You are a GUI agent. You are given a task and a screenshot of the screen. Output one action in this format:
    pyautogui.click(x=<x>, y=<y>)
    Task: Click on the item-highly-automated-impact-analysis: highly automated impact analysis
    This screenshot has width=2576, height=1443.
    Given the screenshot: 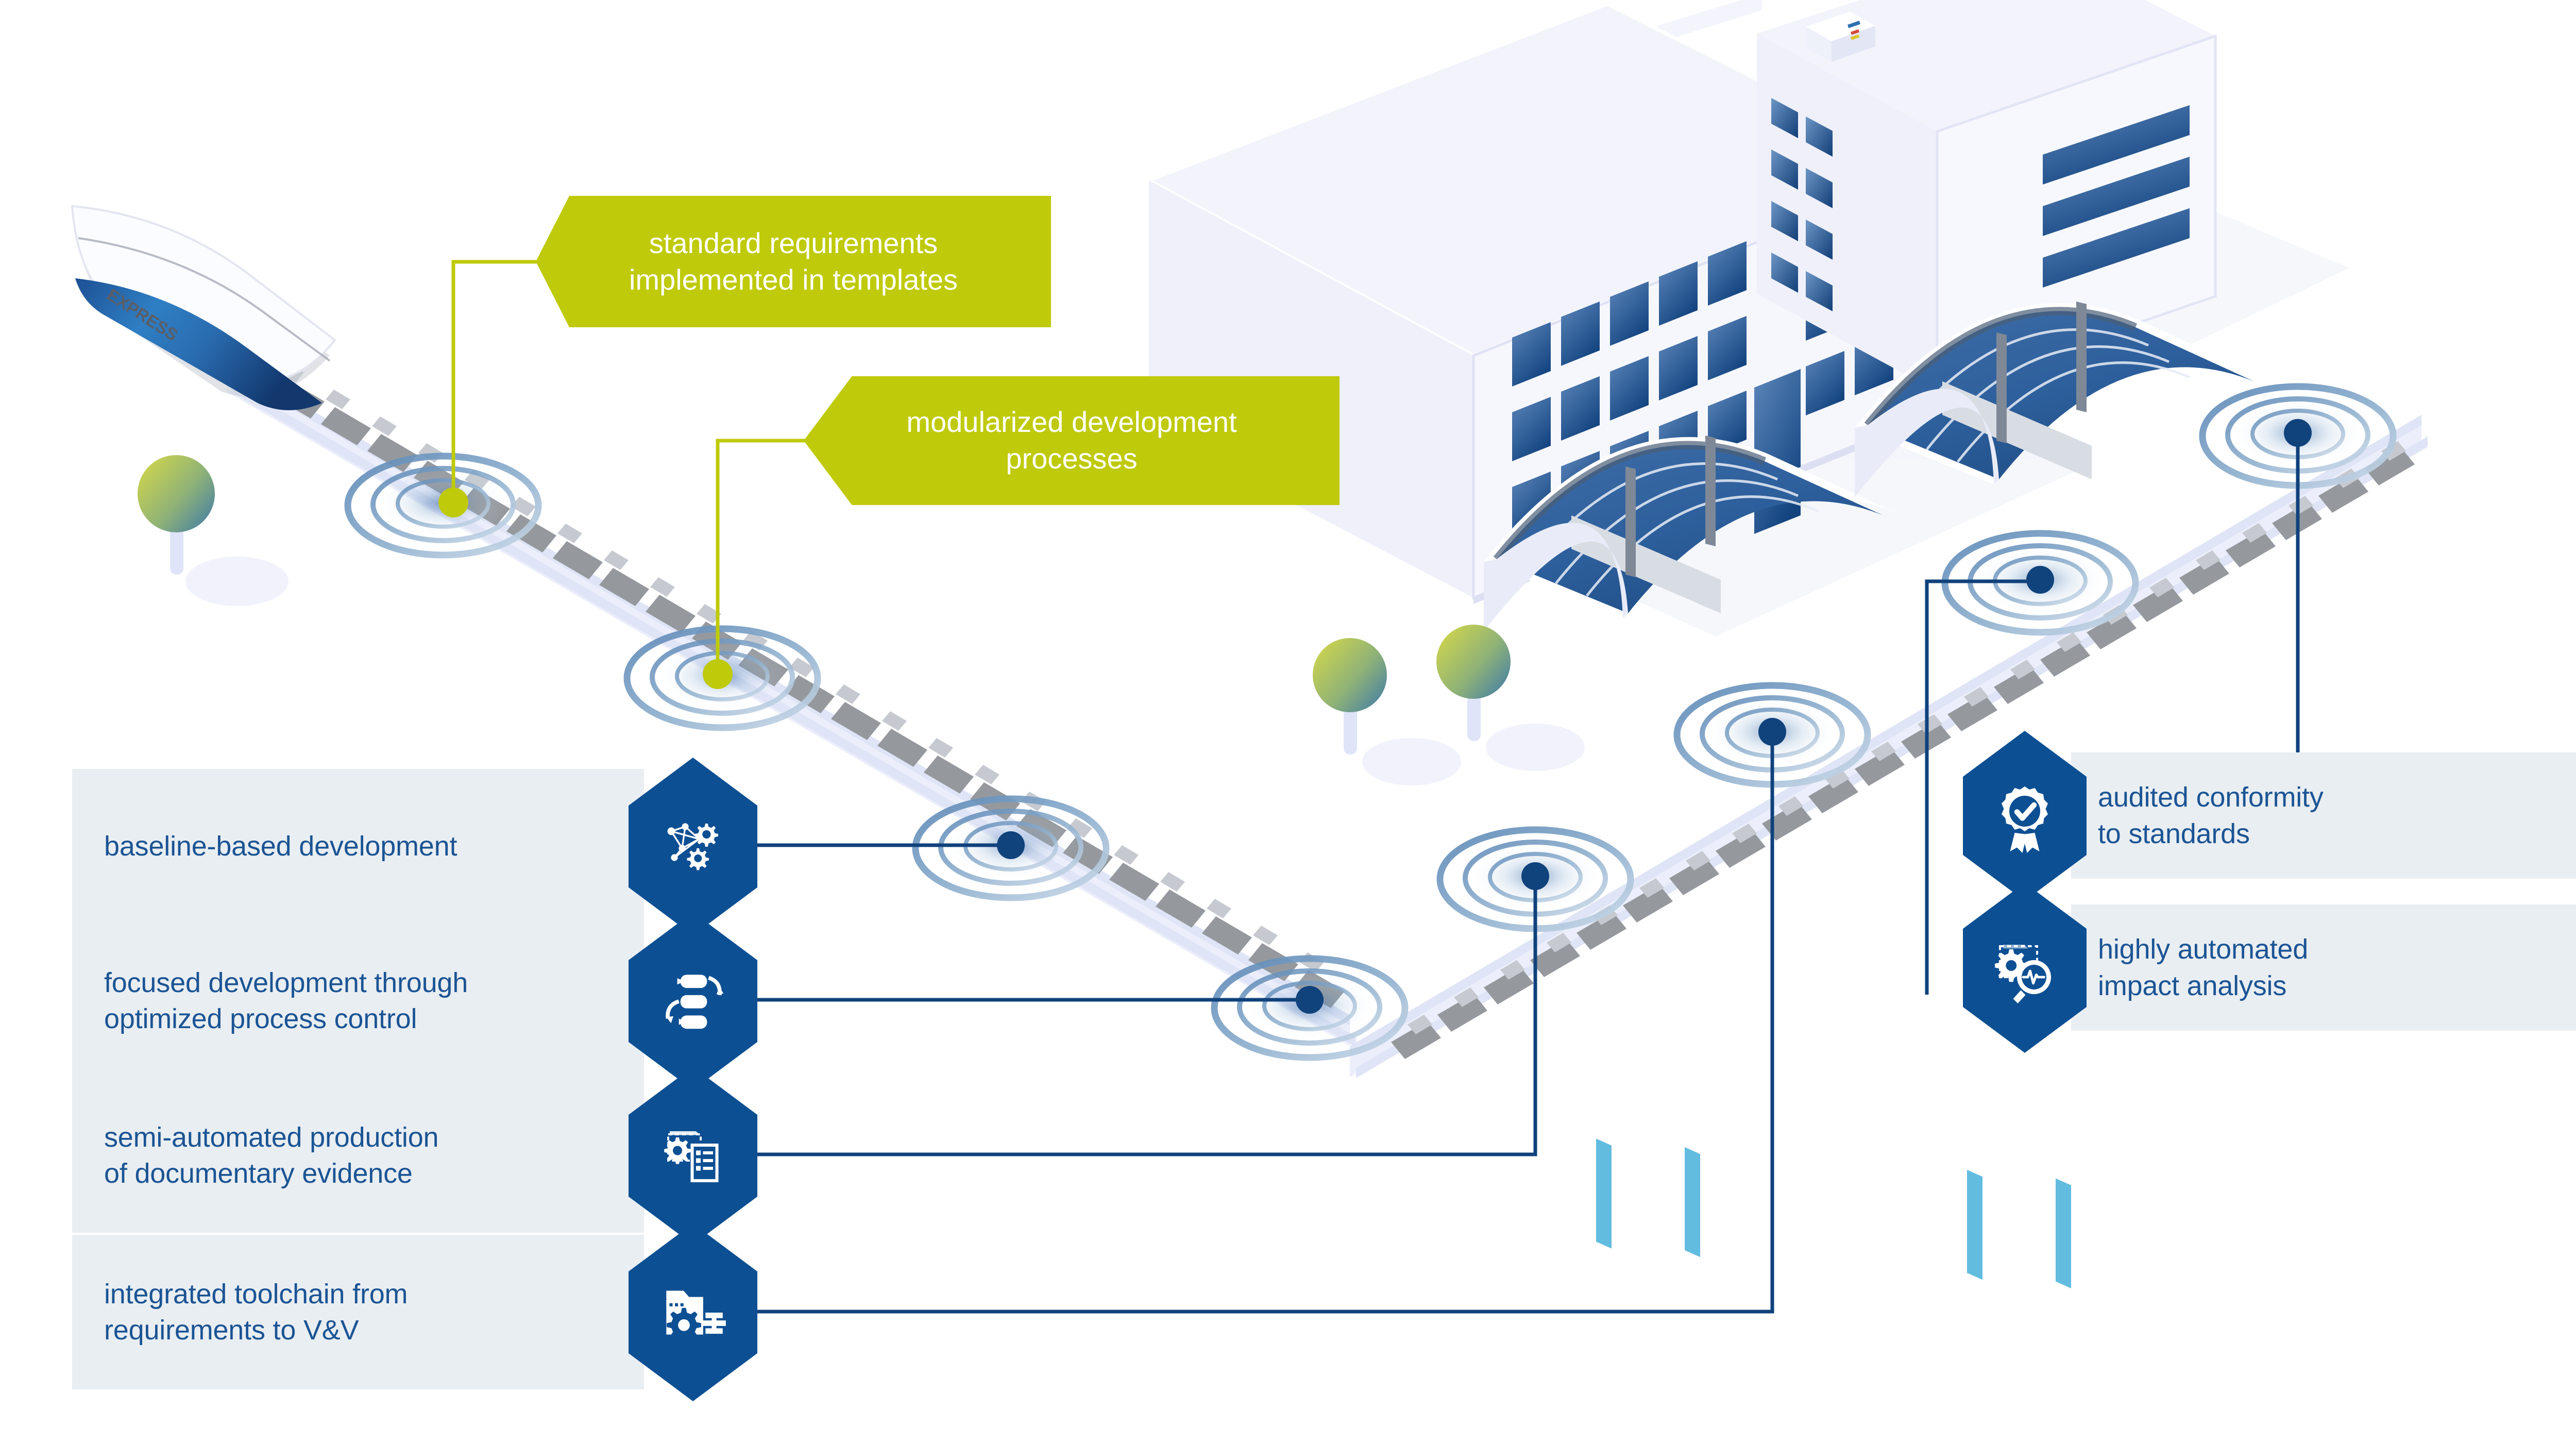 What is the action you would take?
    pyautogui.click(x=2269, y=968)
    